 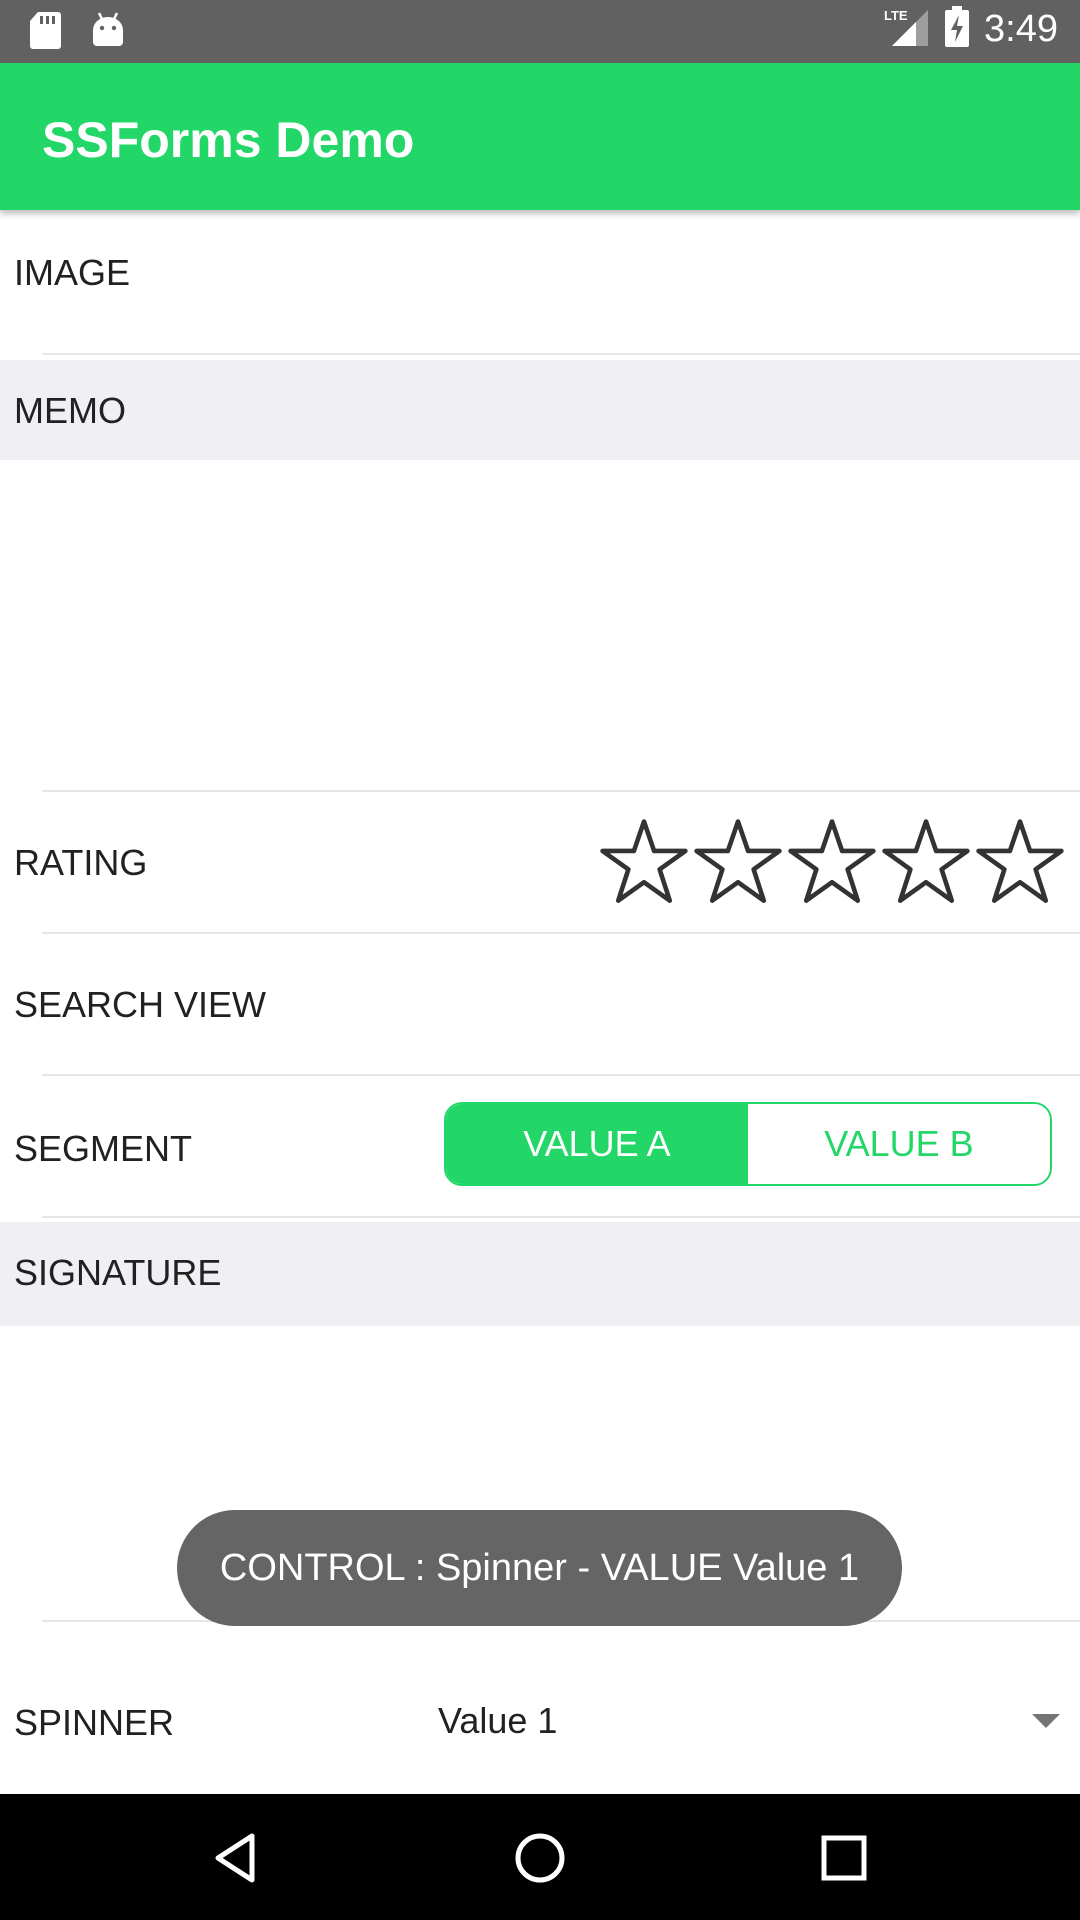 What do you see at coordinates (497, 1721) in the screenshot?
I see `spinner-selected-value: Value 1` at bounding box center [497, 1721].